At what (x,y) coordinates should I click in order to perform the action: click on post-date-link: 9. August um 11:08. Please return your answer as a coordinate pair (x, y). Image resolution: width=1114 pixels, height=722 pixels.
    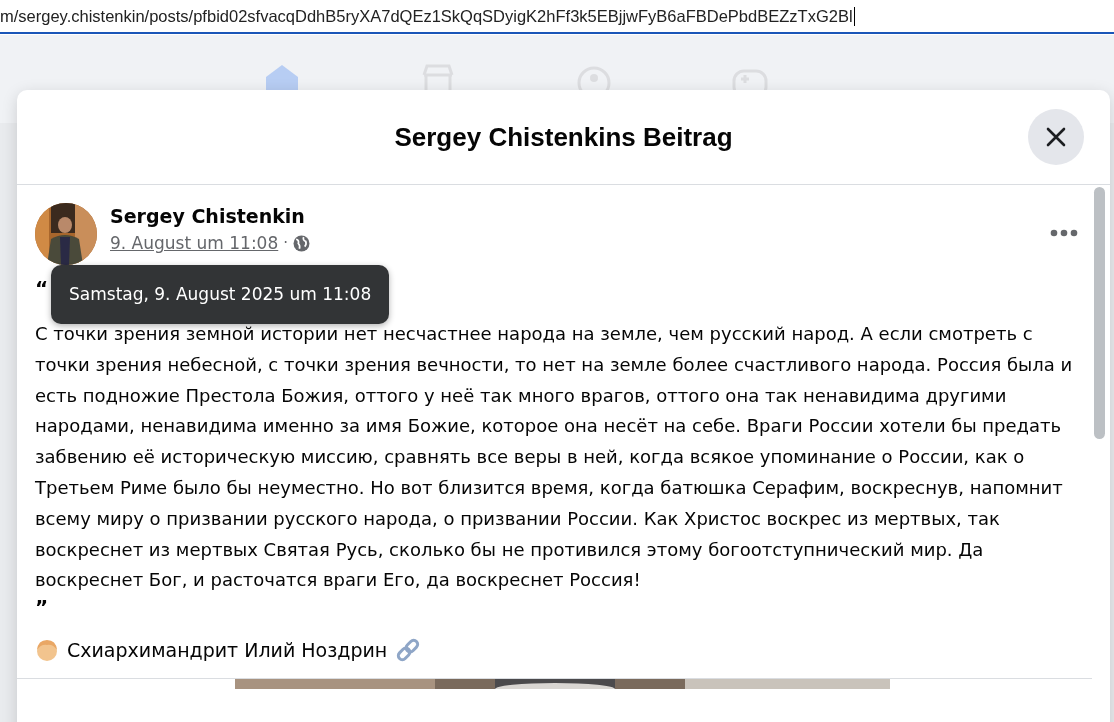
    Looking at the image, I should click on (194, 243).